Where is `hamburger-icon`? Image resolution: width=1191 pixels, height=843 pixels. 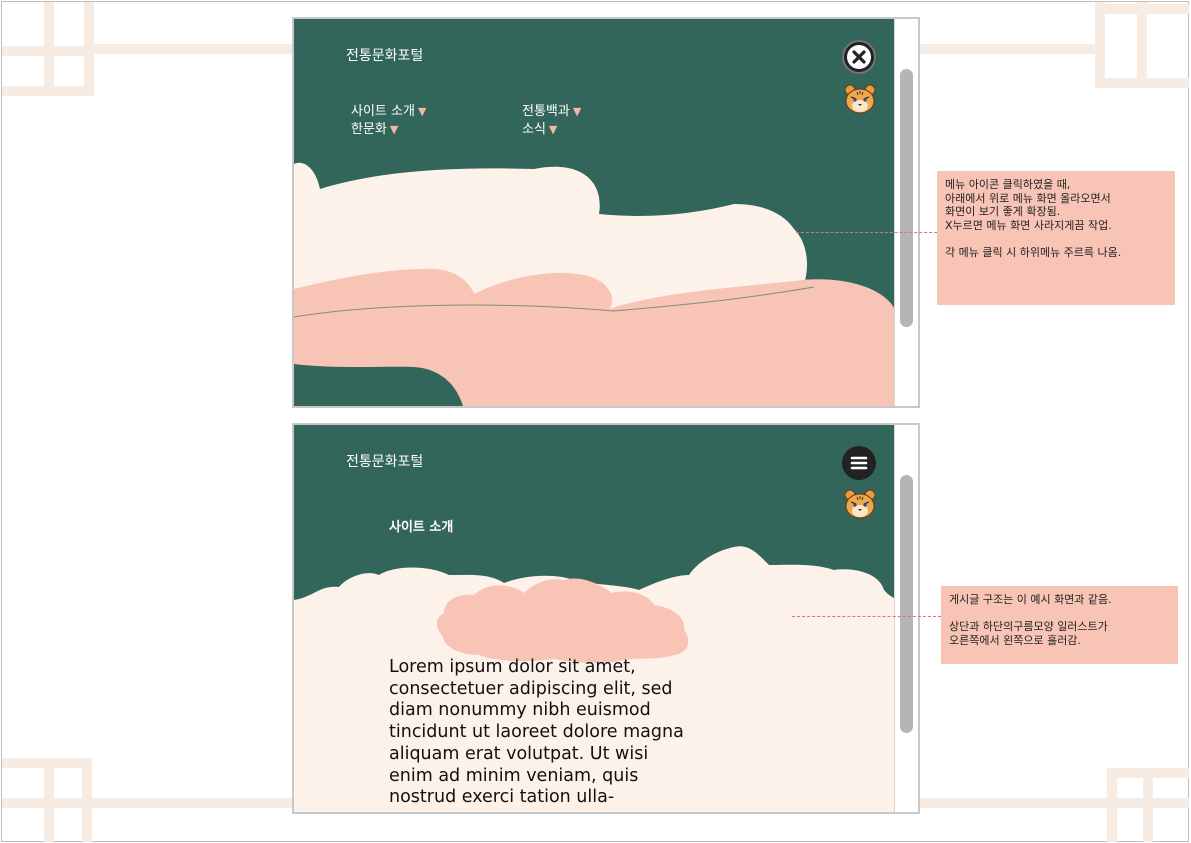 hamburger-icon is located at coordinates (859, 463).